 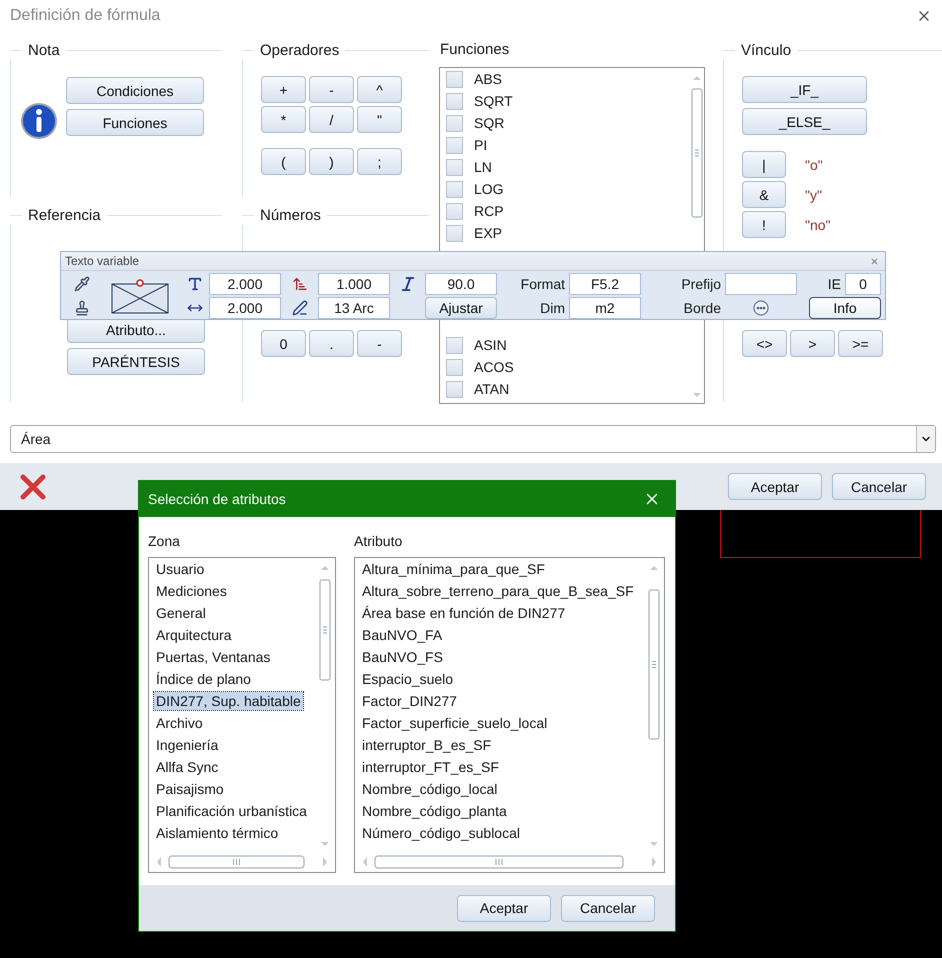 I want to click on zone-item: Índice de plano, so click(x=203, y=679).